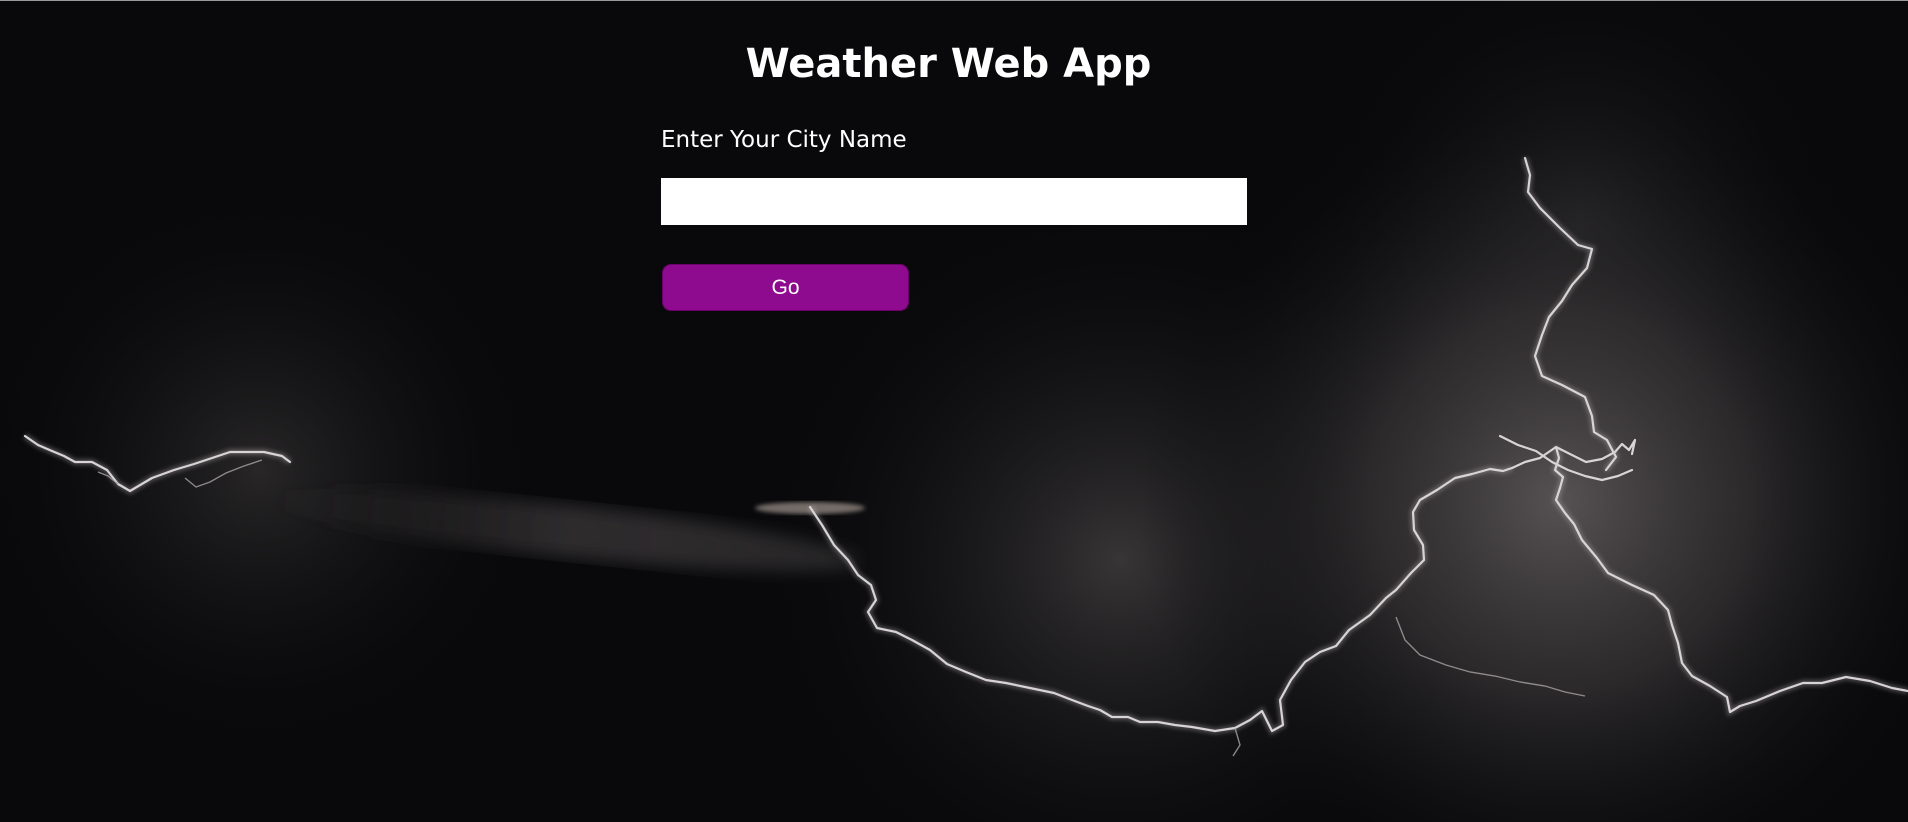  What do you see at coordinates (954, 201) in the screenshot?
I see `city-name-input` at bounding box center [954, 201].